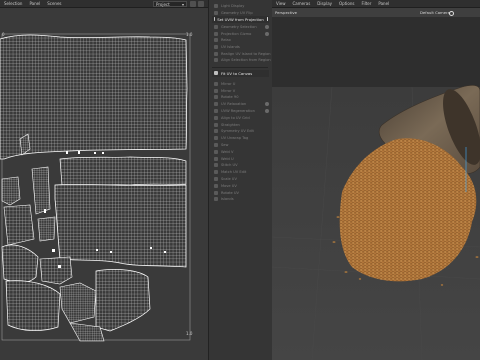 Image resolution: width=480 pixels, height=360 pixels. What do you see at coordinates (229, 179) in the screenshot?
I see `tool-label: Scale UV` at bounding box center [229, 179].